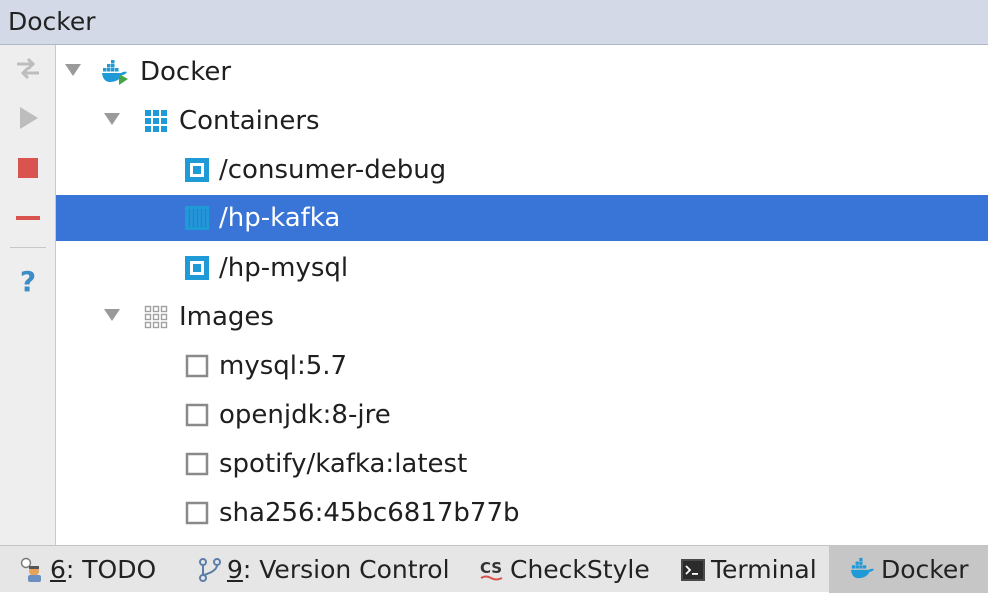 The image size is (988, 593). What do you see at coordinates (28, 68) in the screenshot?
I see `deploy-icon` at bounding box center [28, 68].